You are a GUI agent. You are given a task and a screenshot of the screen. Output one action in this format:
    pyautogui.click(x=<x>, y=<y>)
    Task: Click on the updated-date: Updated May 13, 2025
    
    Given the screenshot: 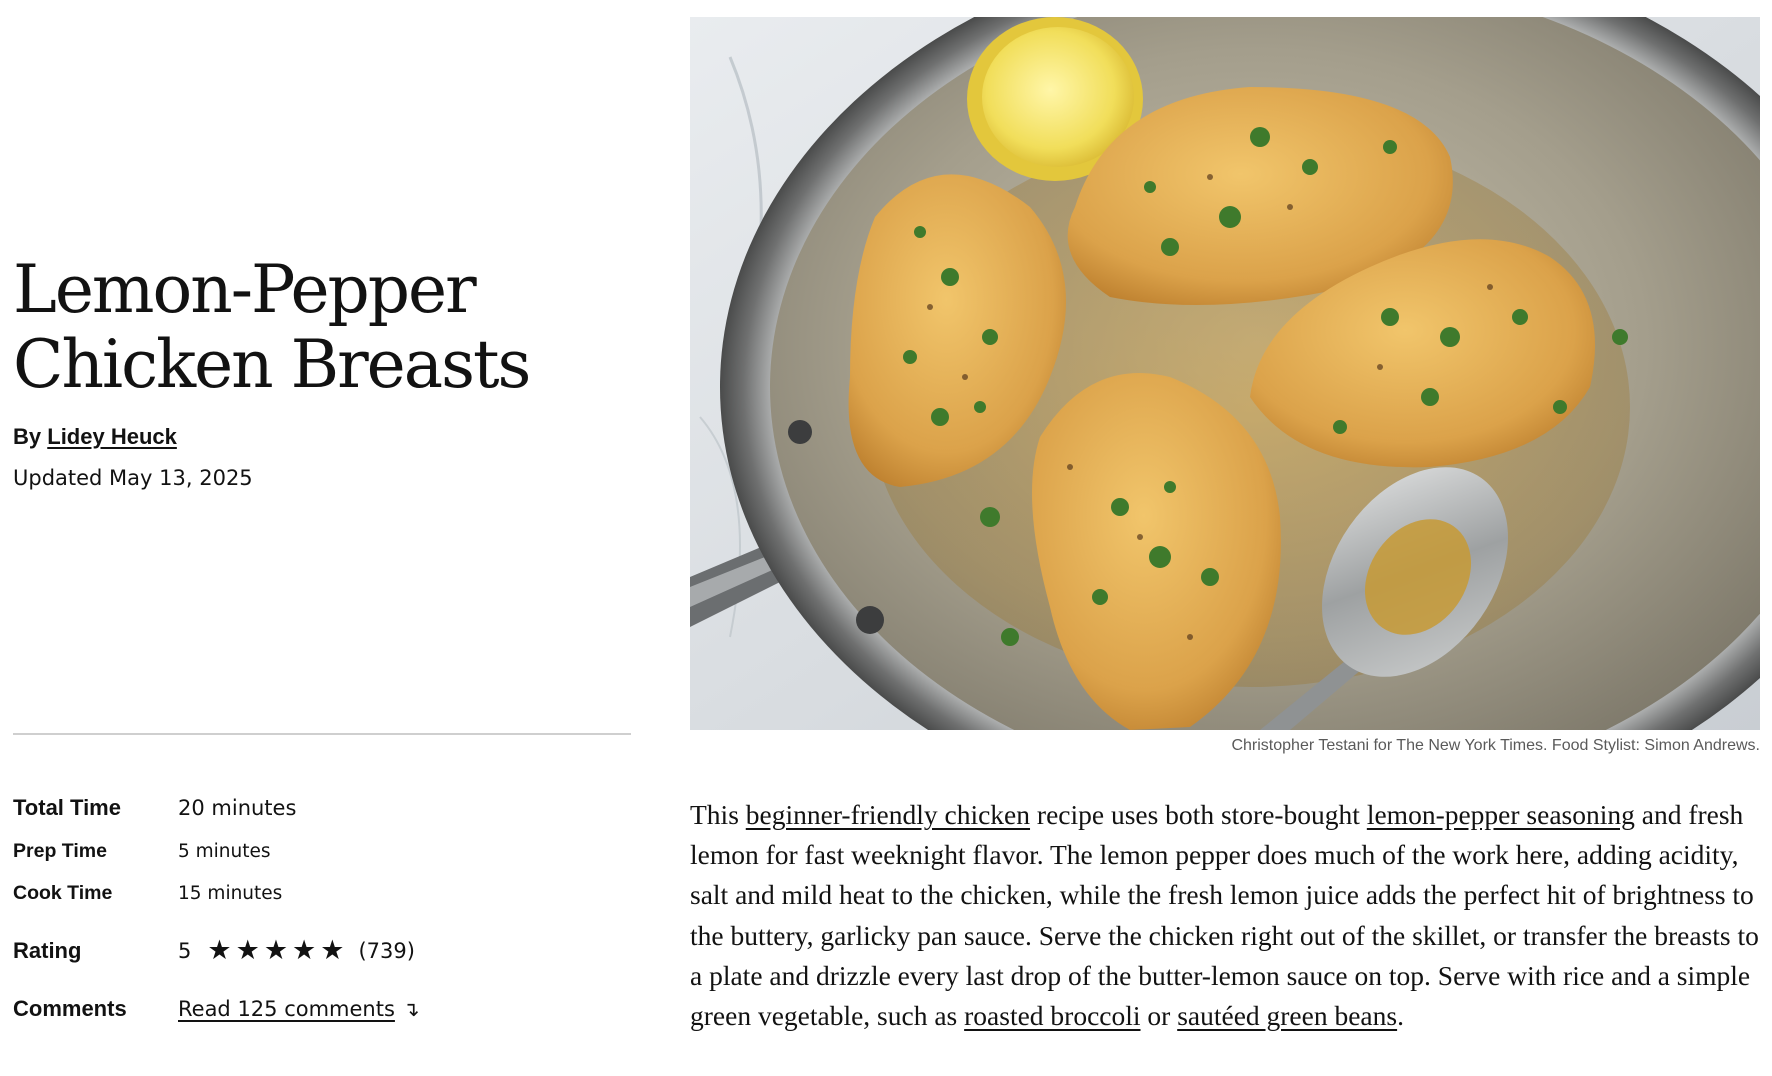 What is the action you would take?
    pyautogui.click(x=133, y=478)
    